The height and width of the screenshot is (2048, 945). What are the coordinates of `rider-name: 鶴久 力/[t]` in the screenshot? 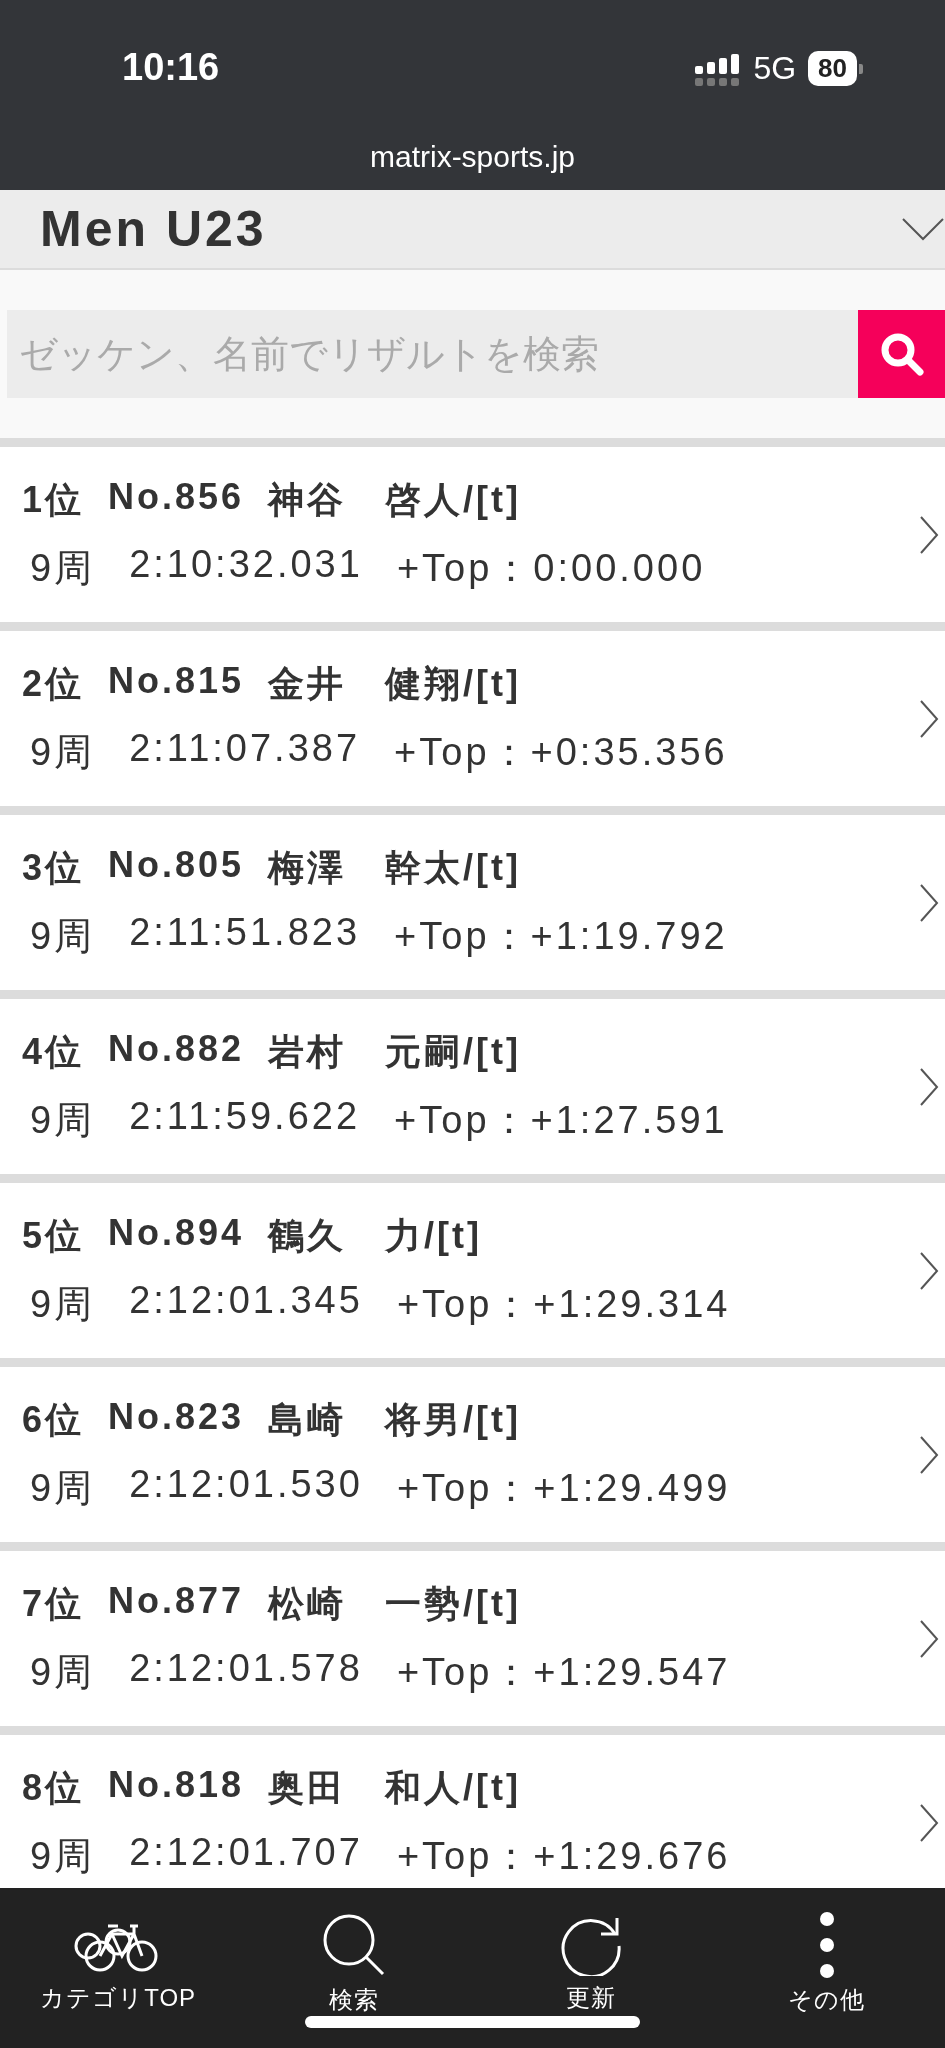 It's located at (375, 1235).